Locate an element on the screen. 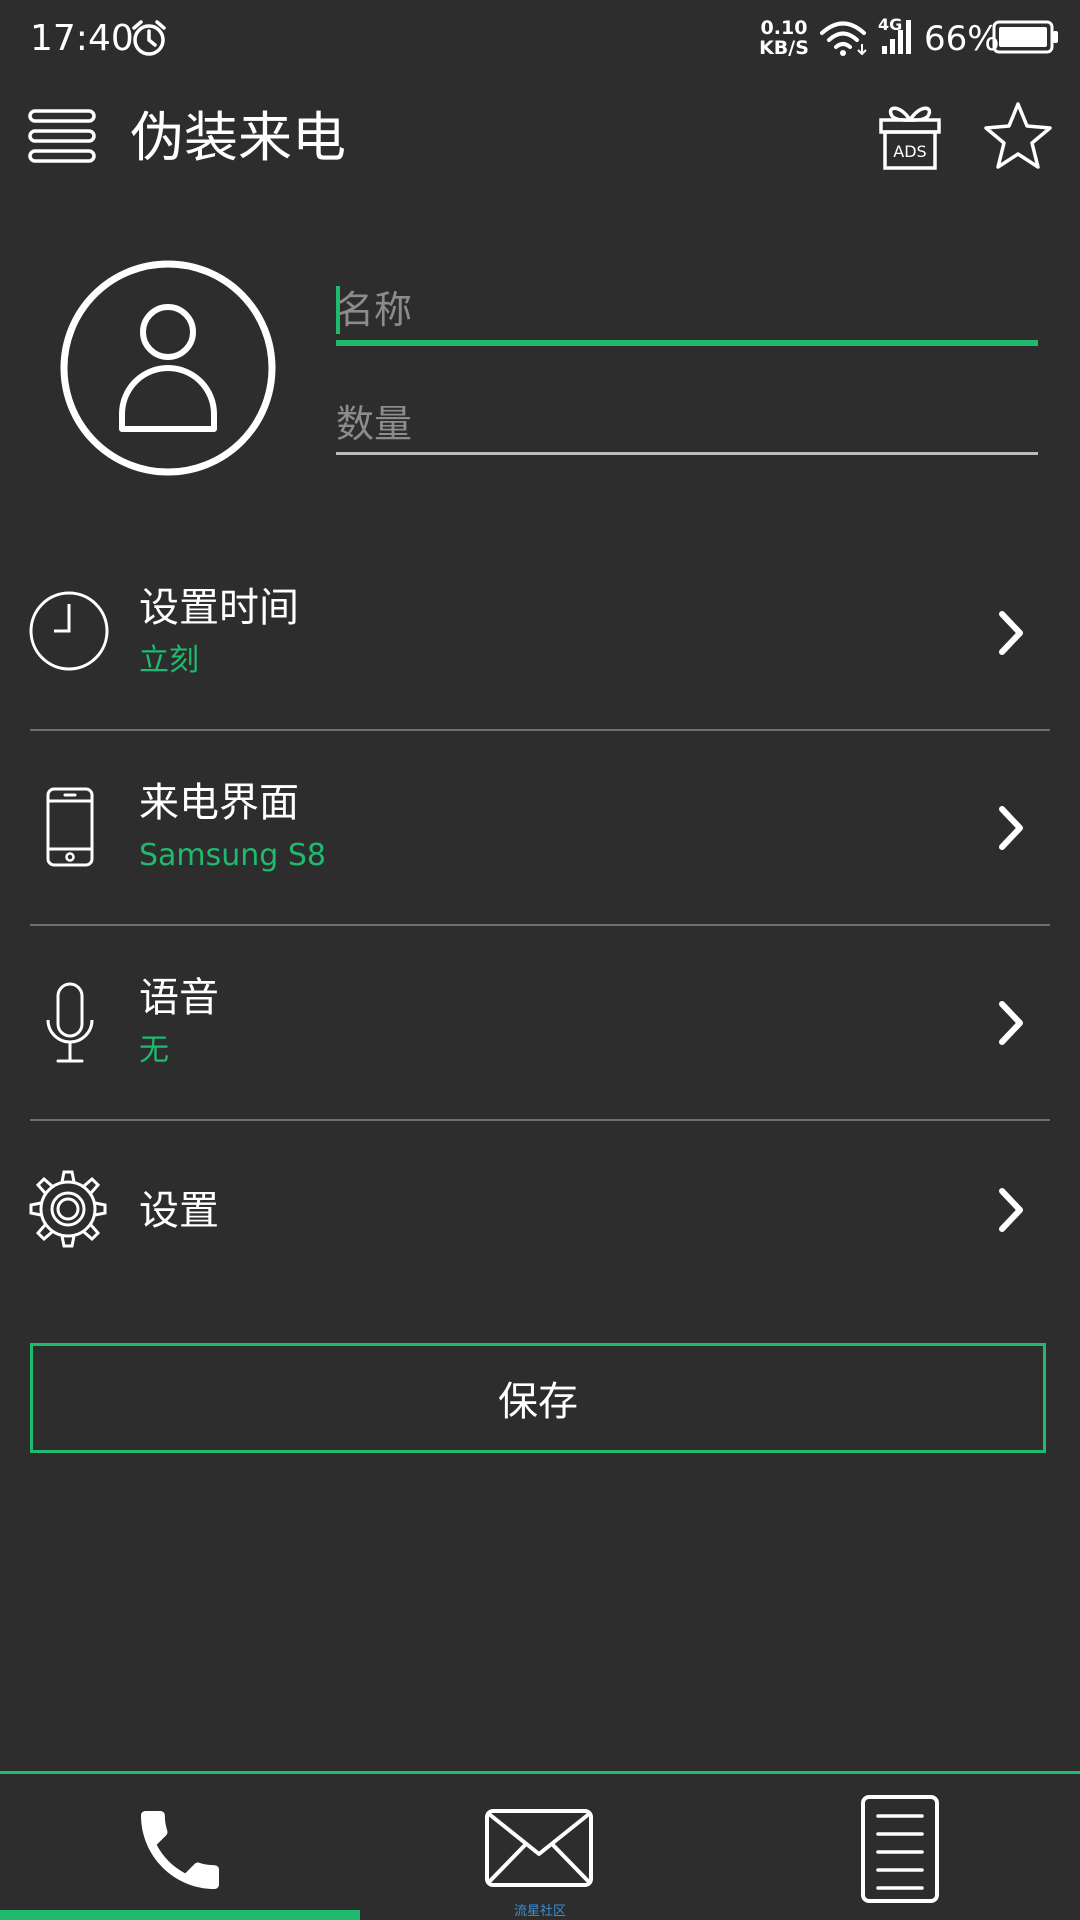  row-value: 立刻 is located at coordinates (169, 660).